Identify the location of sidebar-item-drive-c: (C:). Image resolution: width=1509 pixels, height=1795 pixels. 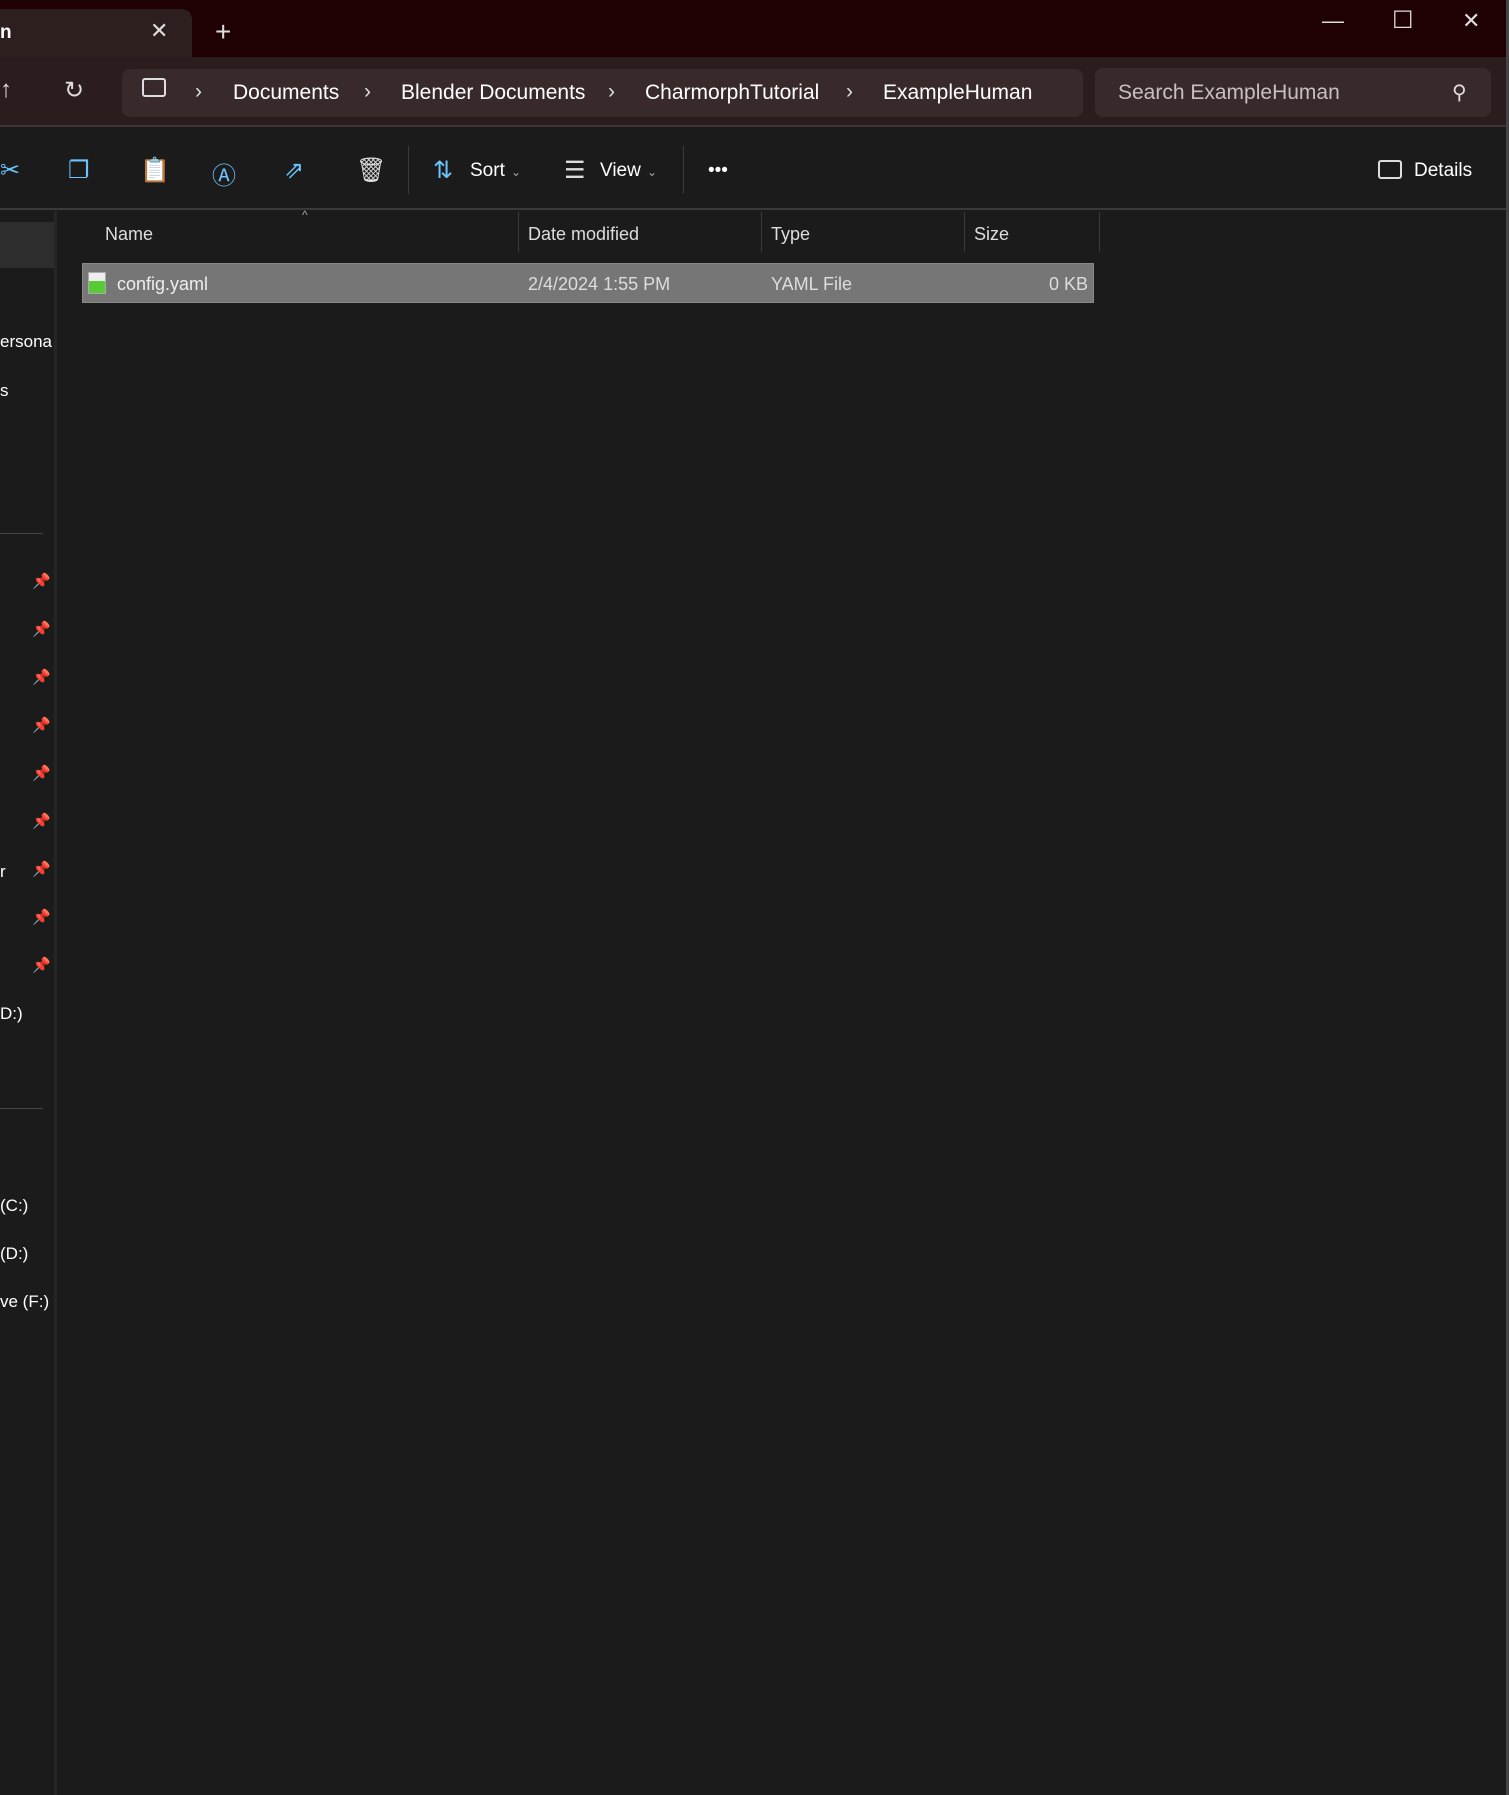
(14, 1206).